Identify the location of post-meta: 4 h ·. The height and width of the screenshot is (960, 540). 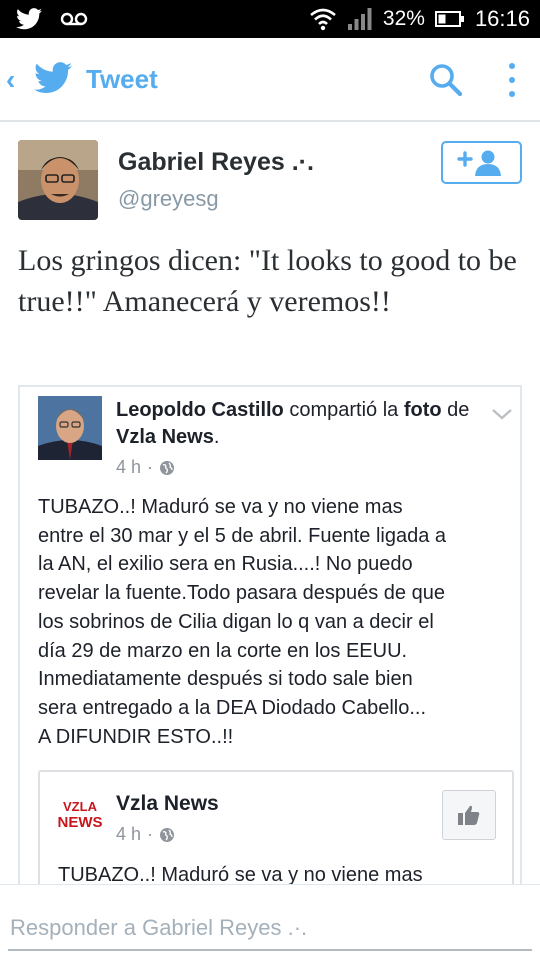
(145, 467).